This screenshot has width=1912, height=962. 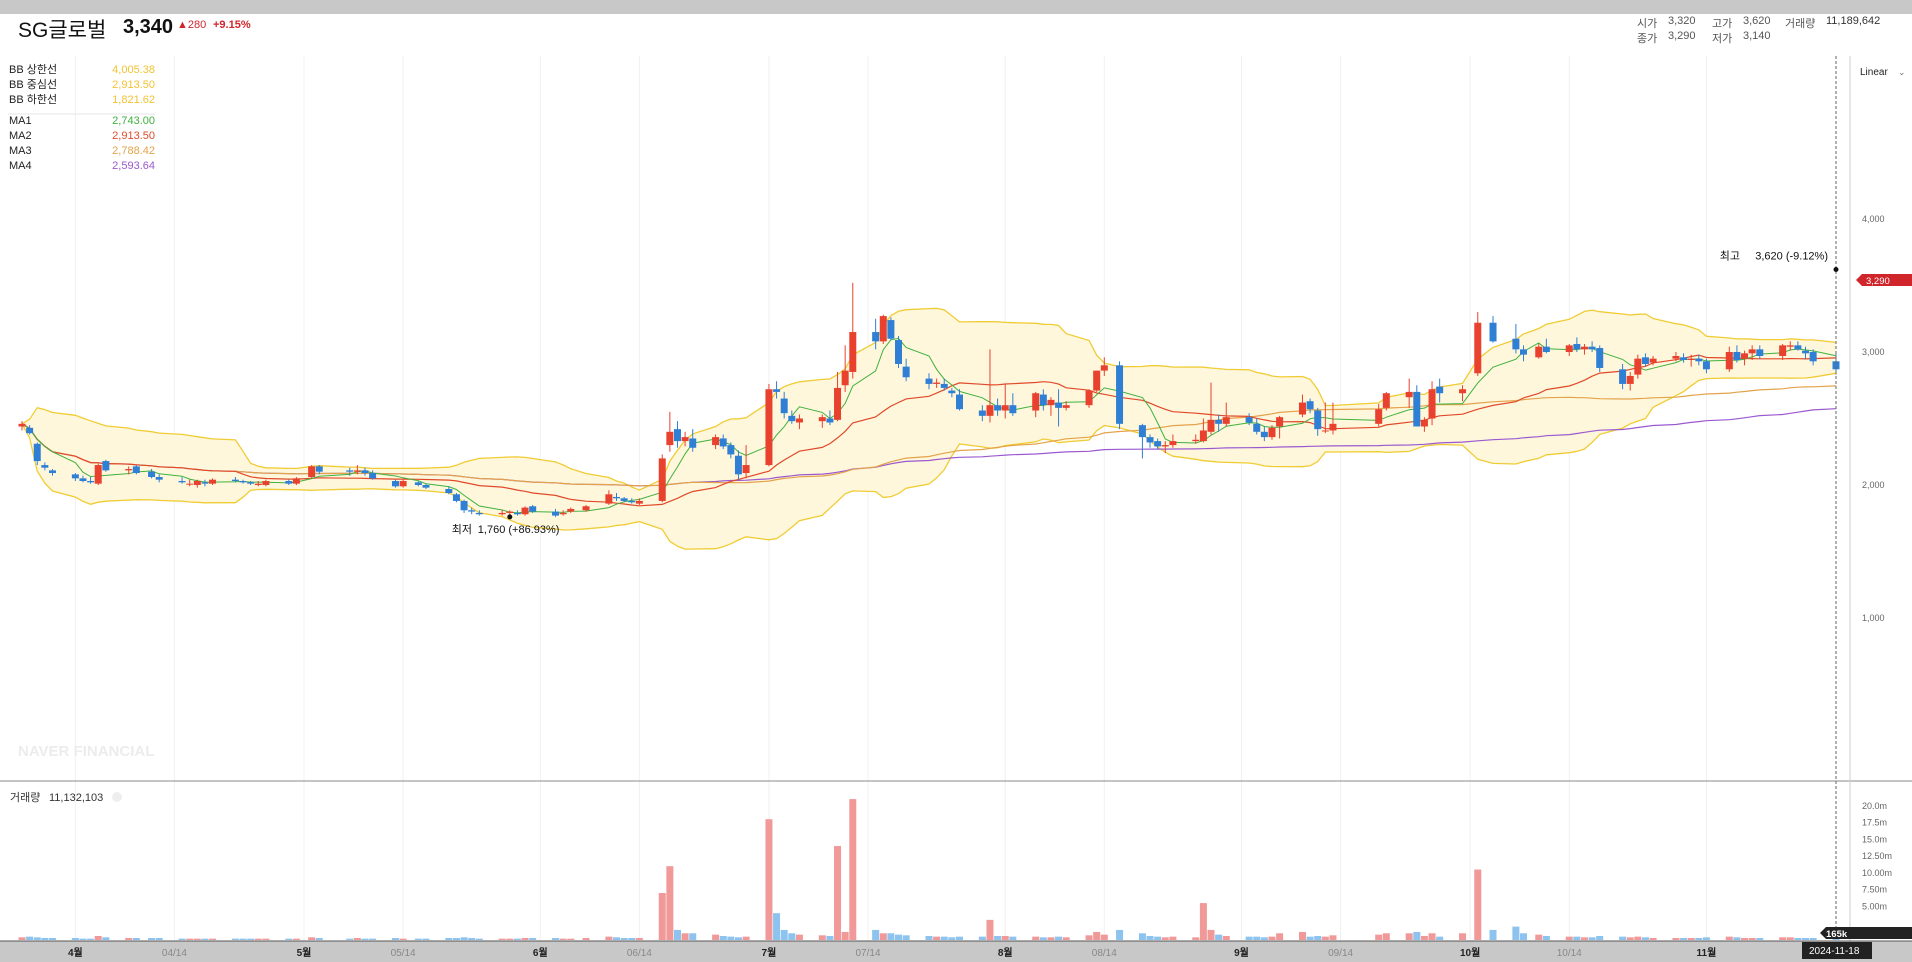 What do you see at coordinates (1874, 806) in the screenshot?
I see `volume-tick-label: 20.0m` at bounding box center [1874, 806].